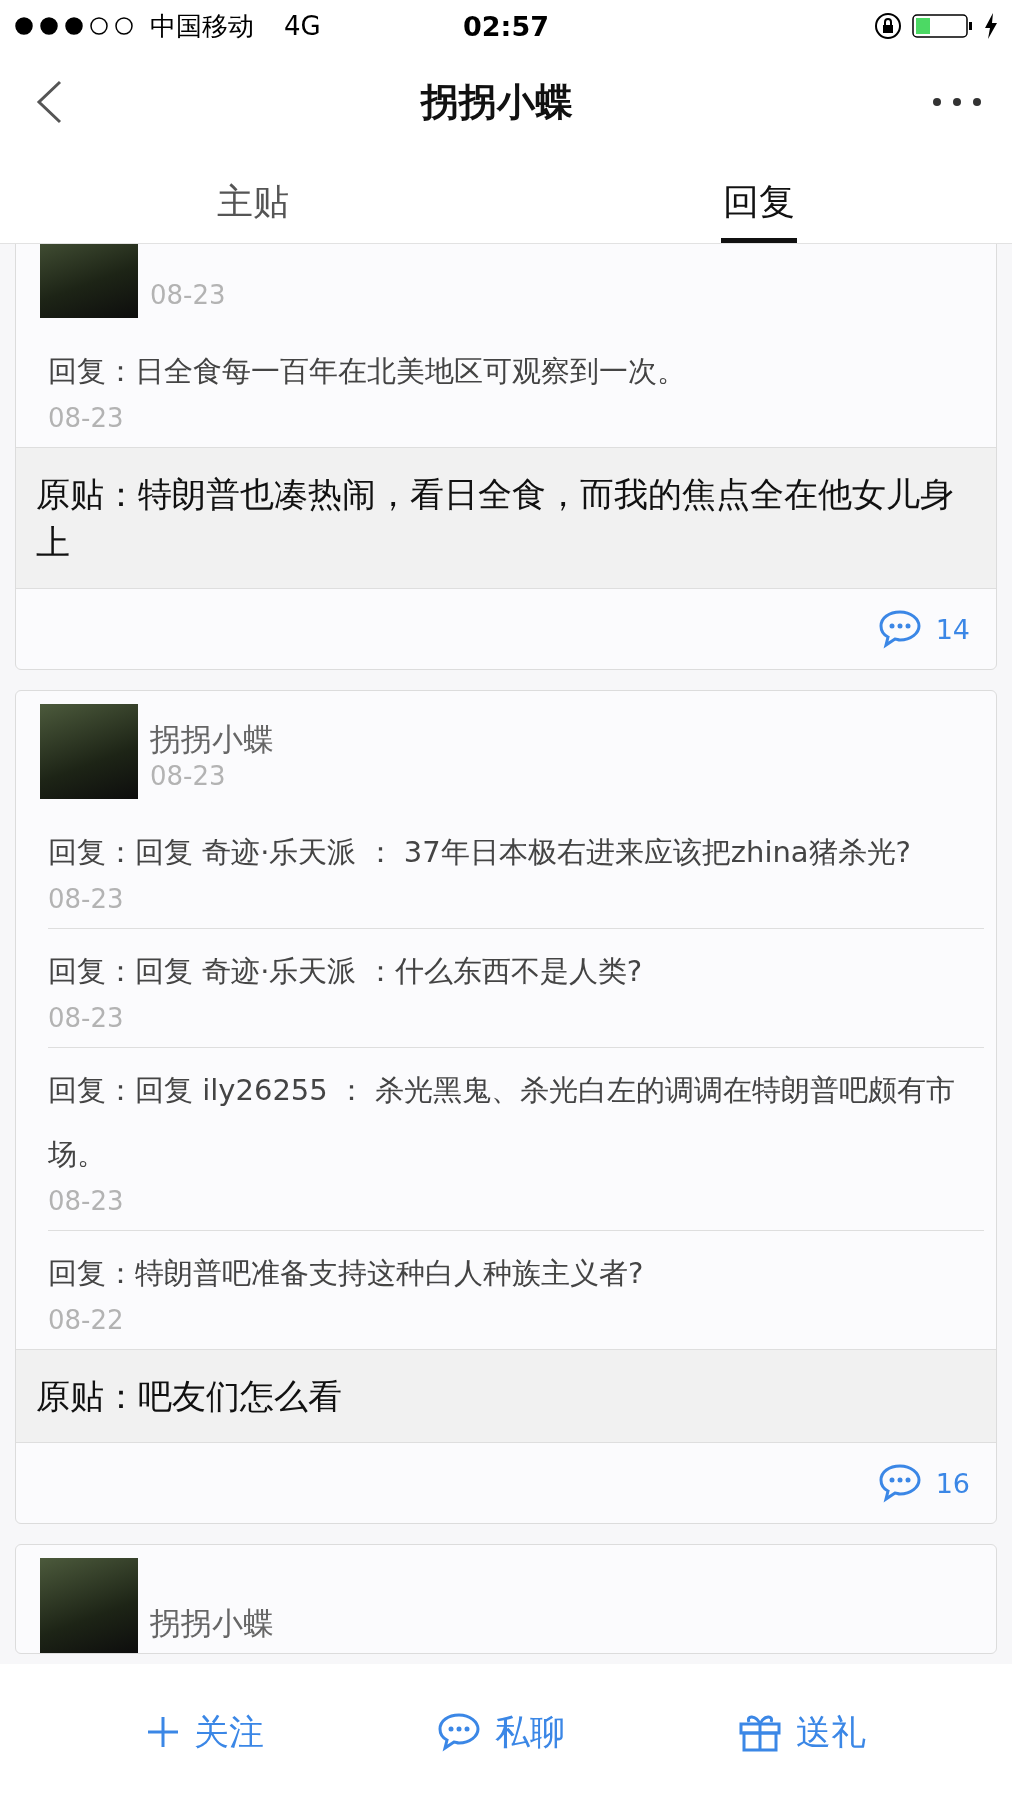  What do you see at coordinates (801, 1732) in the screenshot?
I see `action-button: 送礼` at bounding box center [801, 1732].